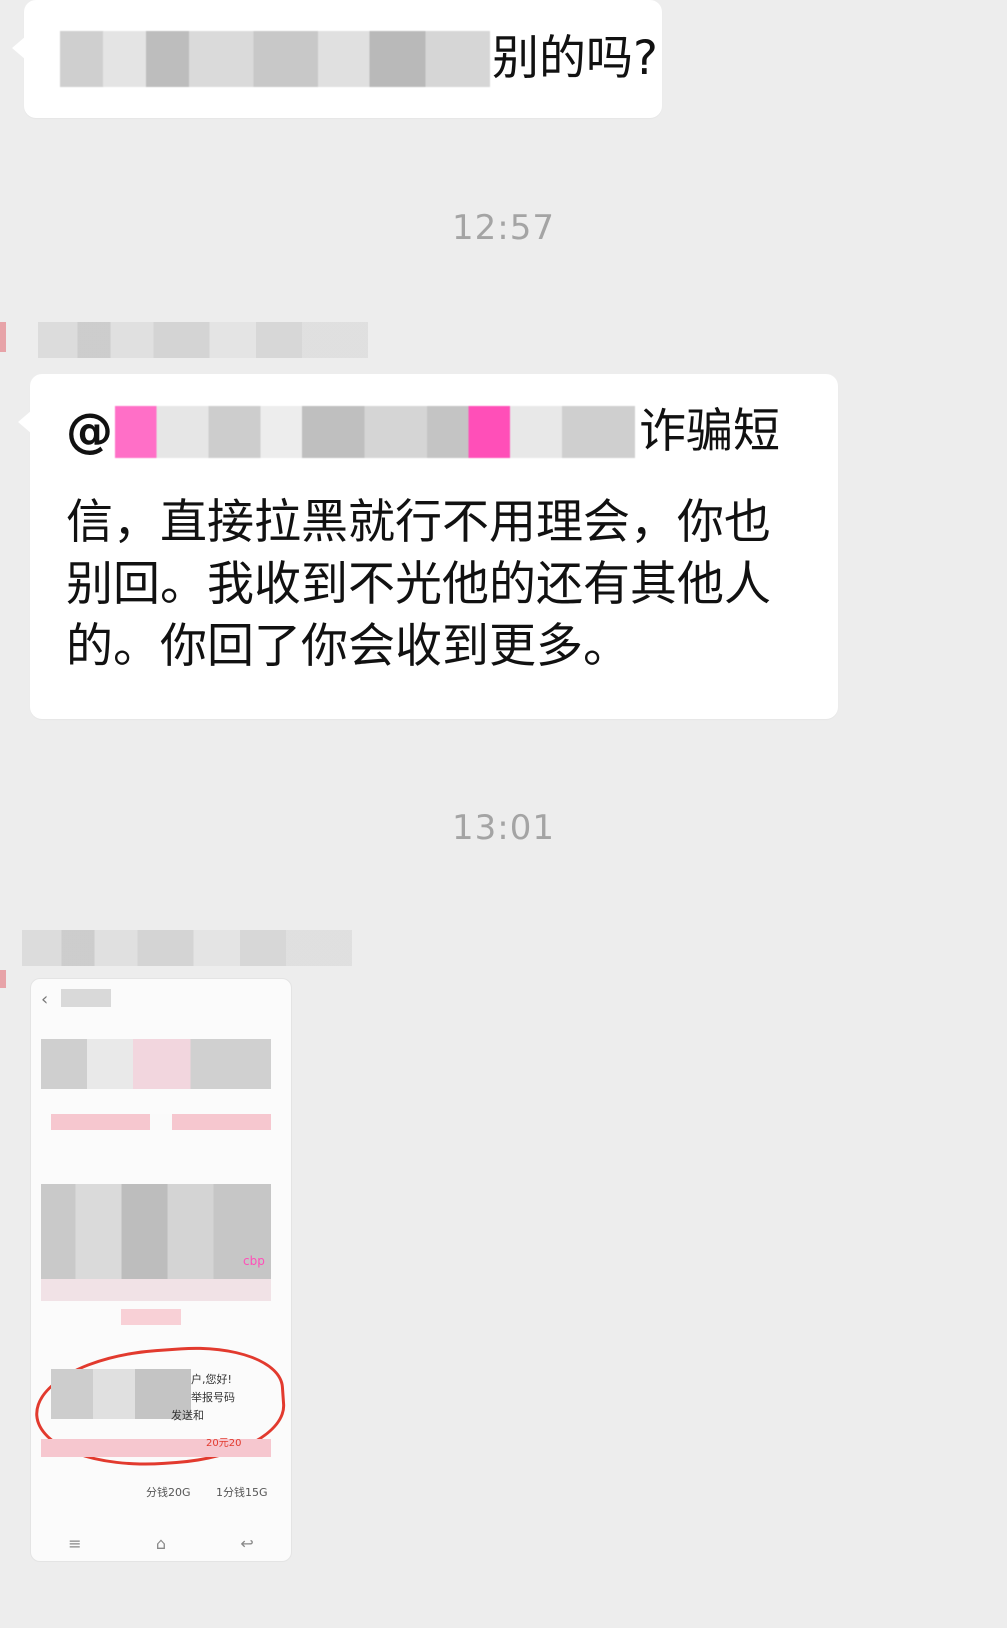 The width and height of the screenshot is (1007, 1628). I want to click on image-fragment-text: 1分钱15G, so click(242, 1492).